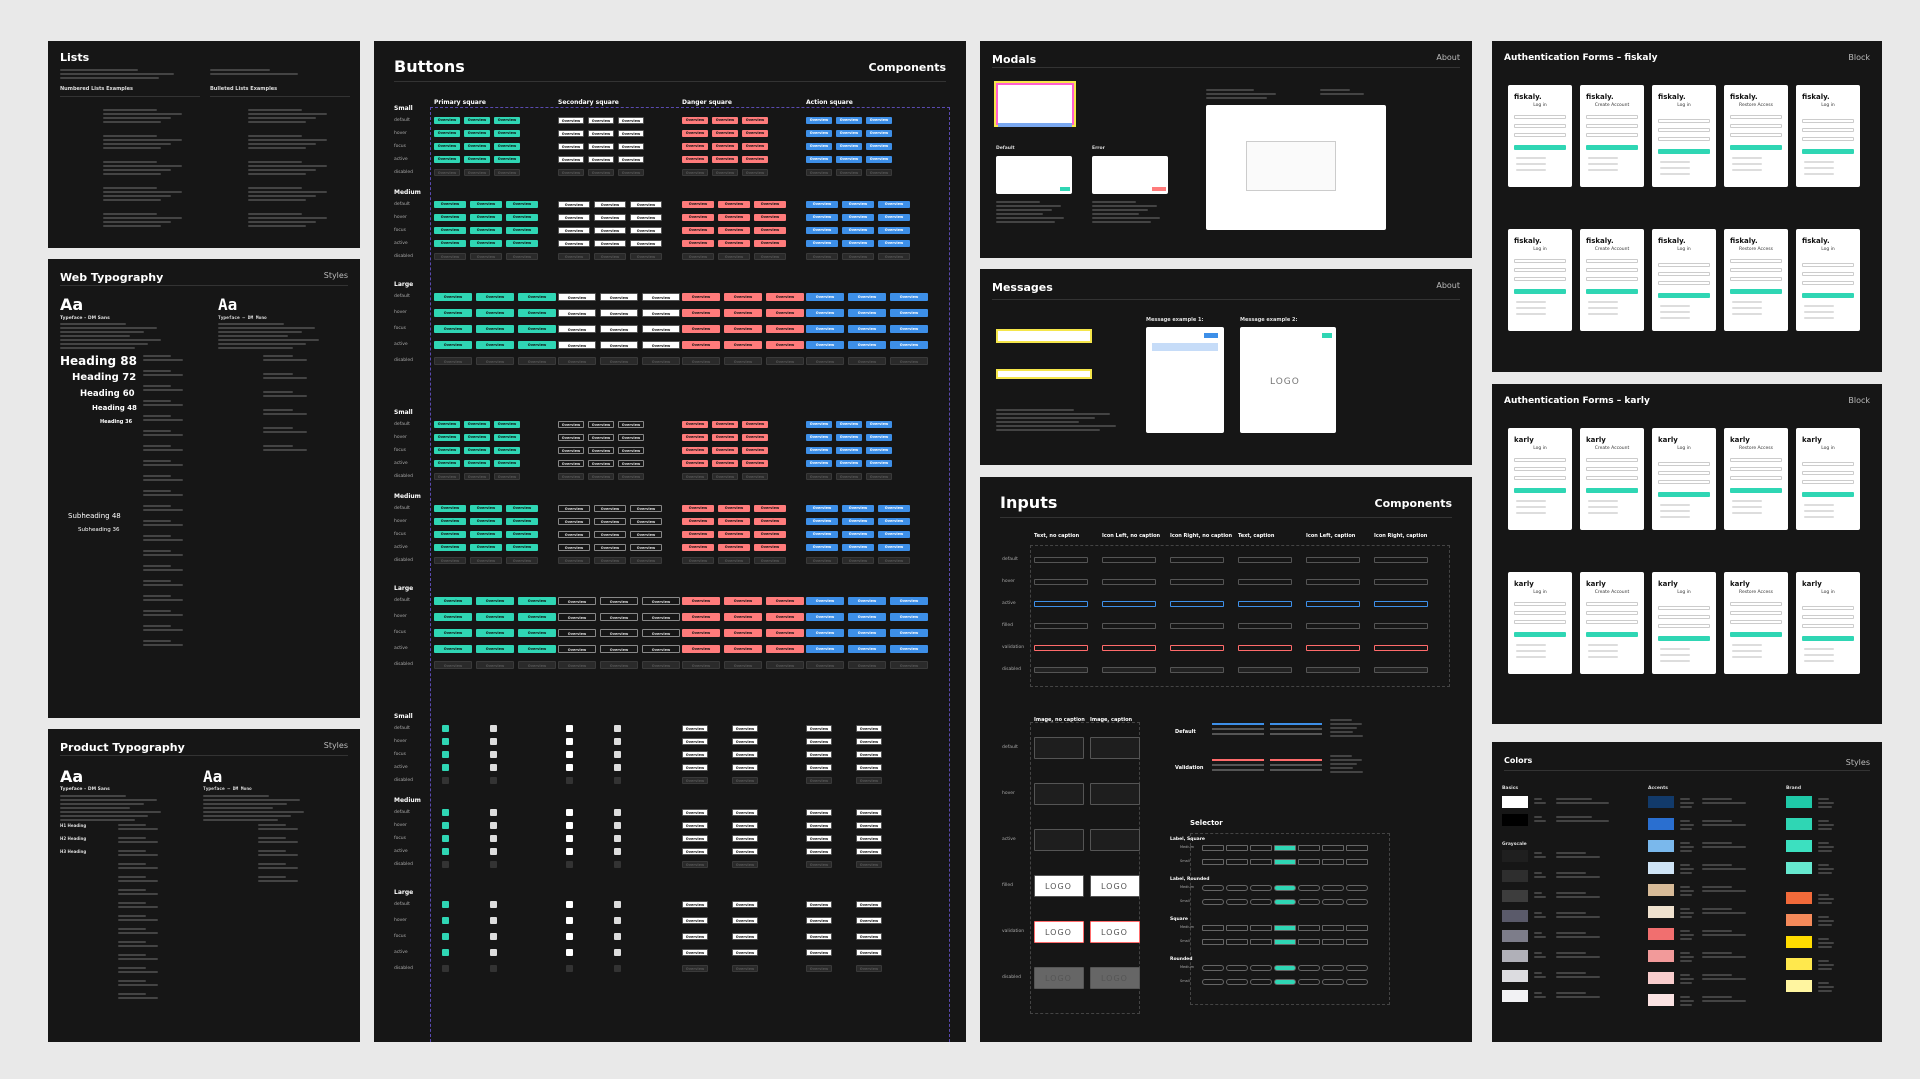  What do you see at coordinates (1059, 840) in the screenshot?
I see `image-upload` at bounding box center [1059, 840].